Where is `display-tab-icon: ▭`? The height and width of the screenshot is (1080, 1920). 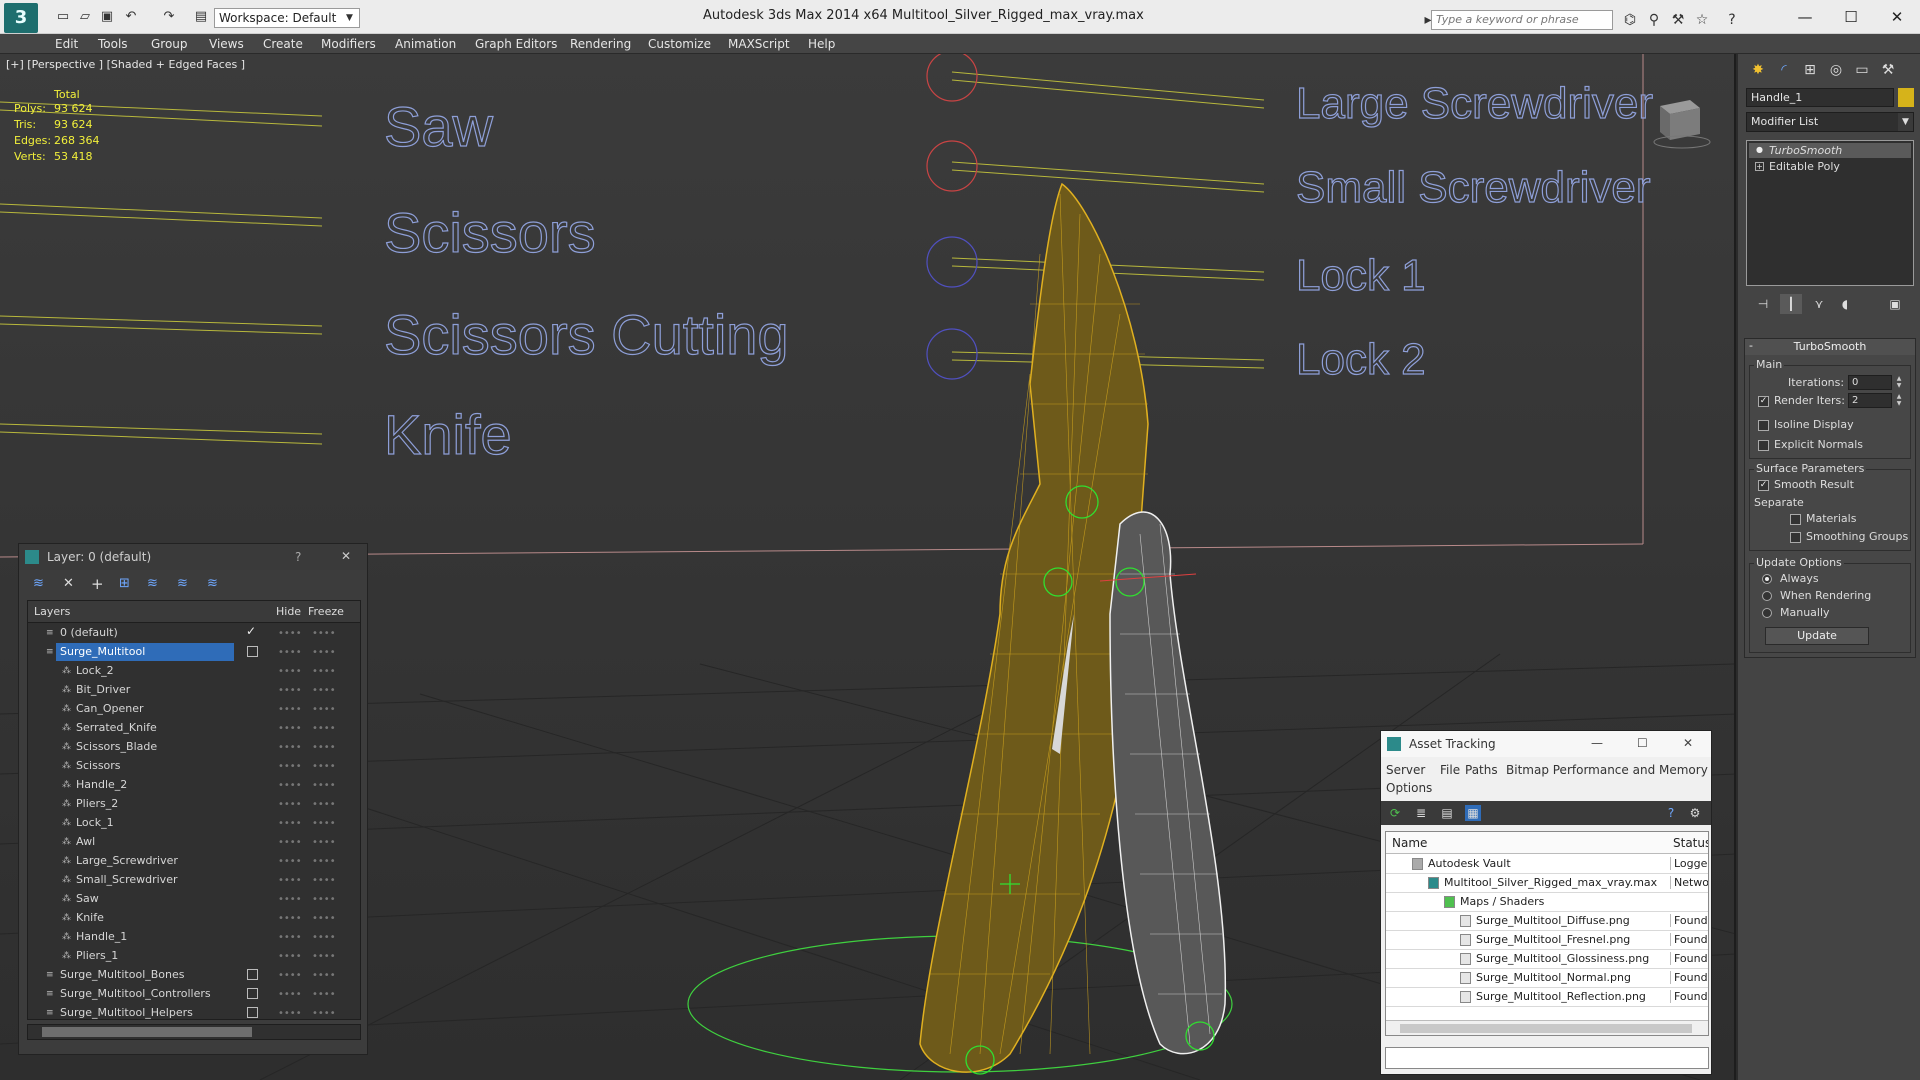 display-tab-icon: ▭ is located at coordinates (1862, 70).